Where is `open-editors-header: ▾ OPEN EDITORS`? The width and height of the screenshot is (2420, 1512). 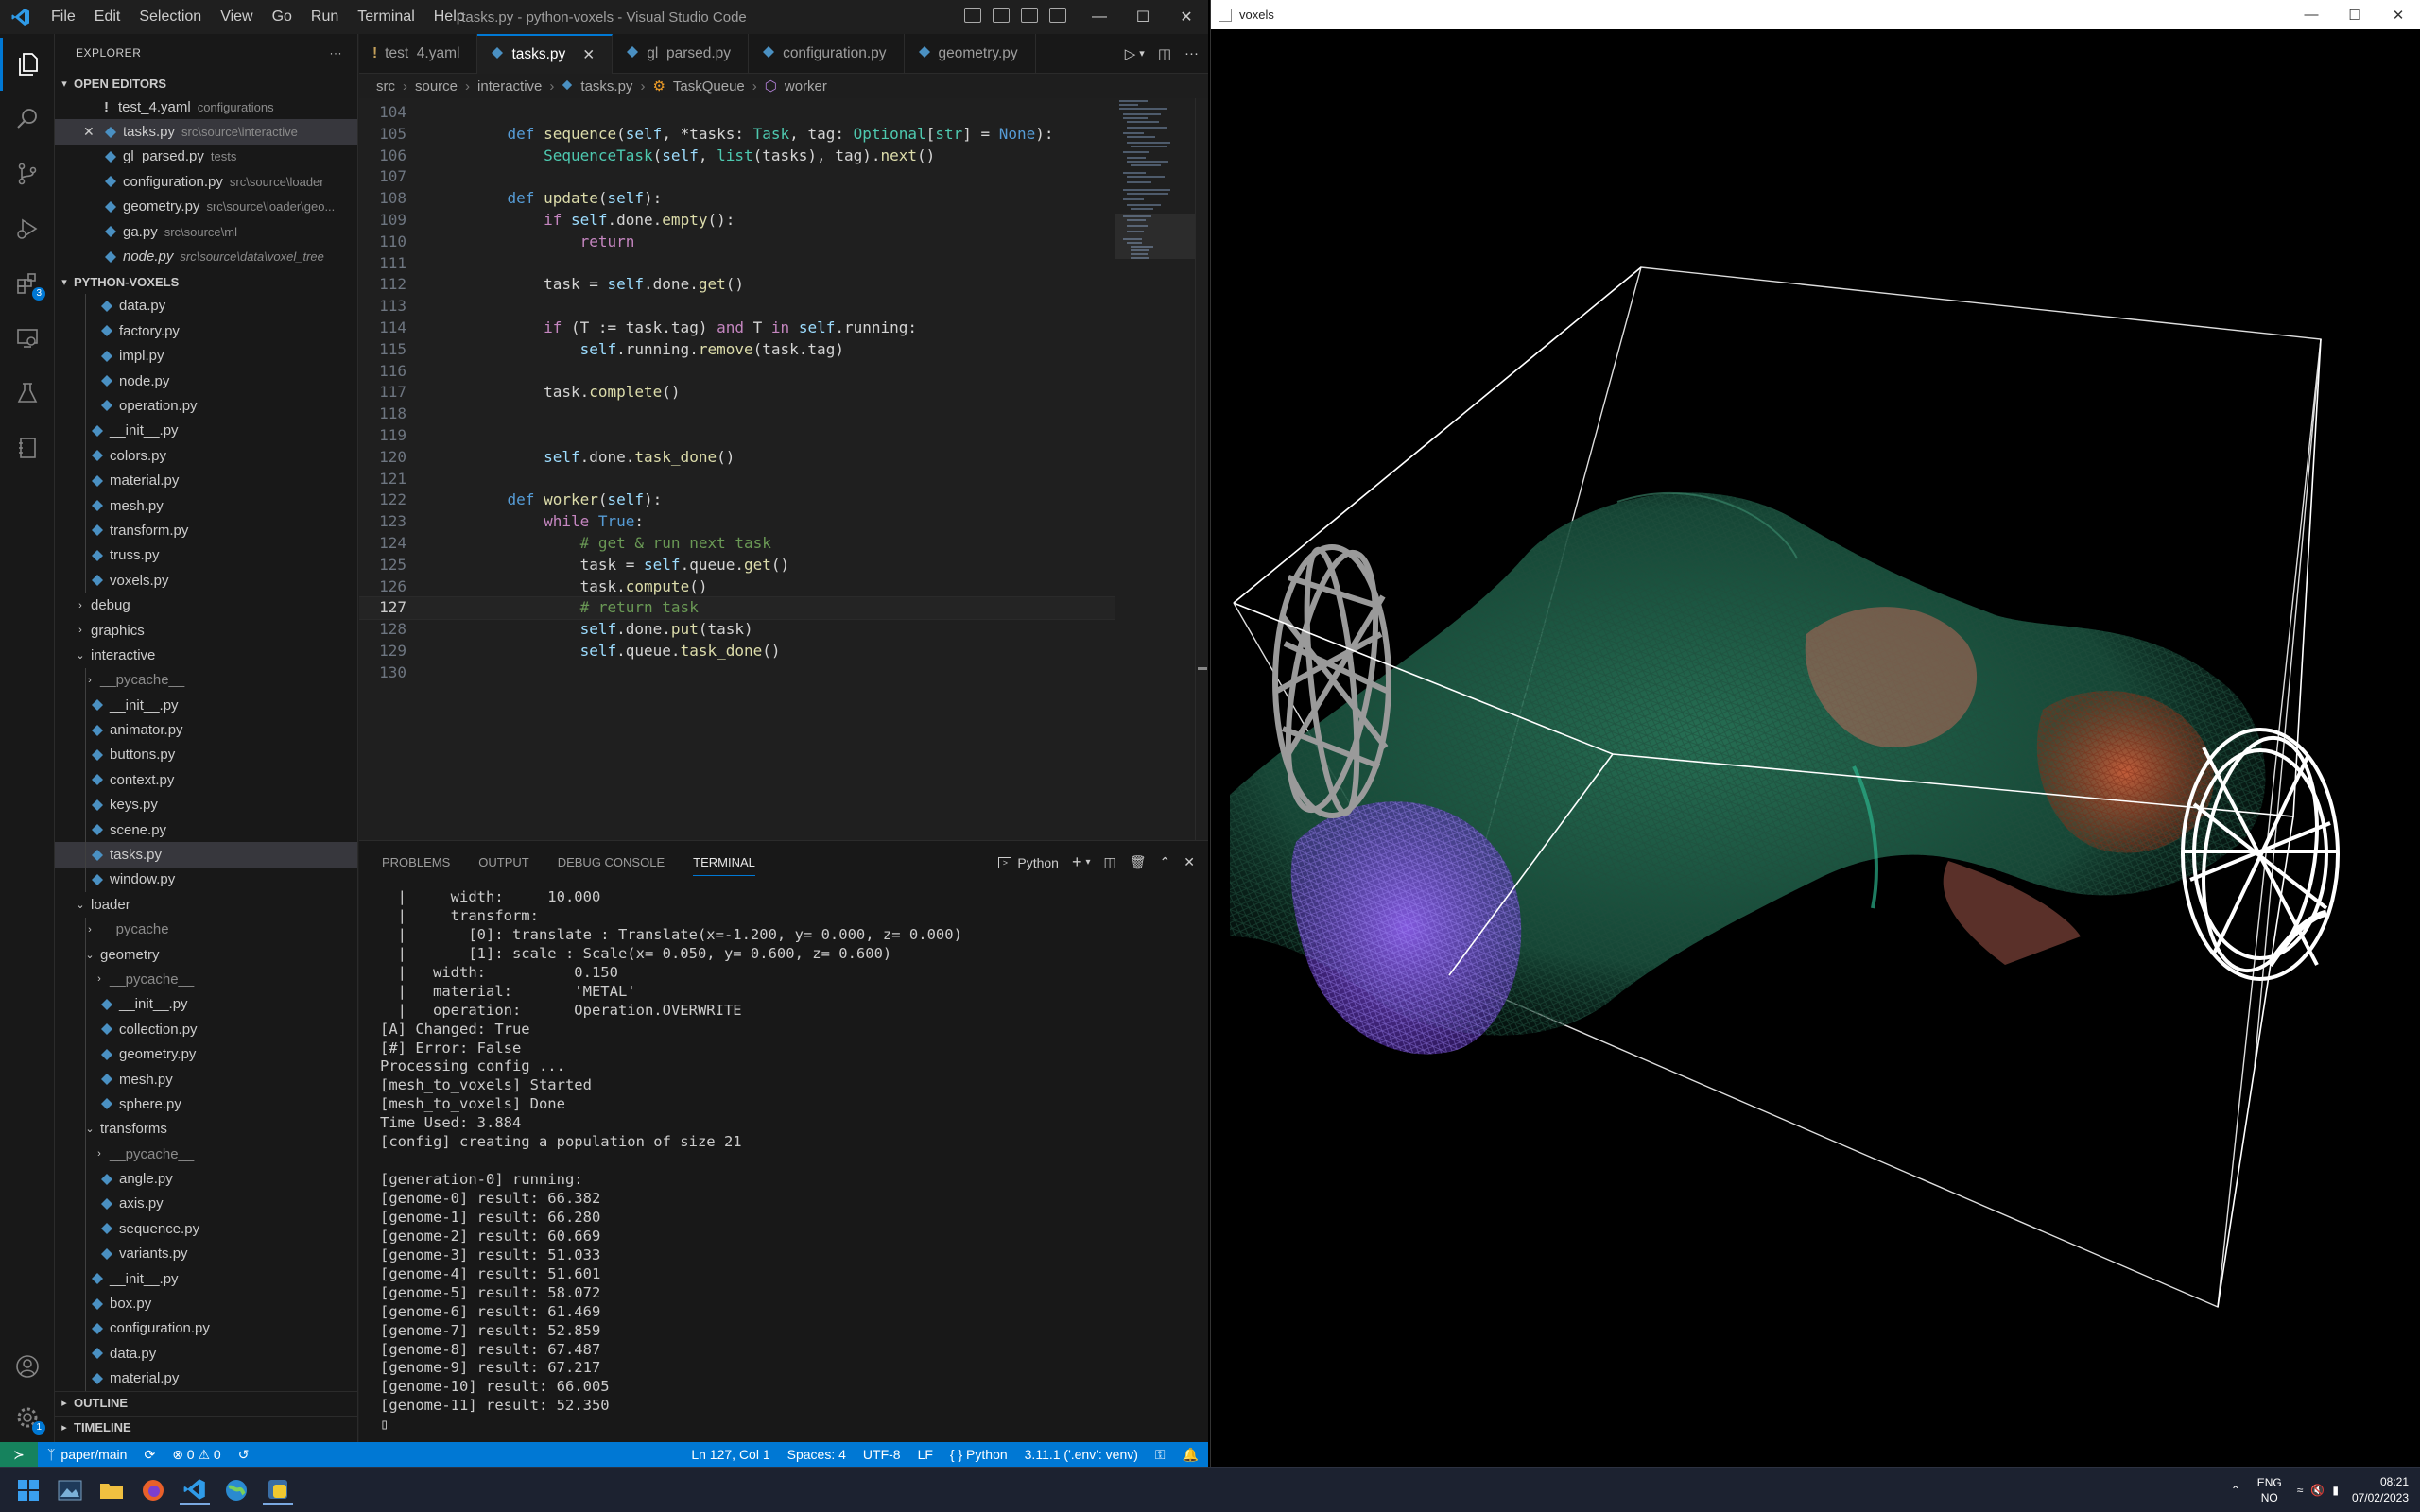
open-editors-header: ▾ OPEN EDITORS is located at coordinates (206, 83).